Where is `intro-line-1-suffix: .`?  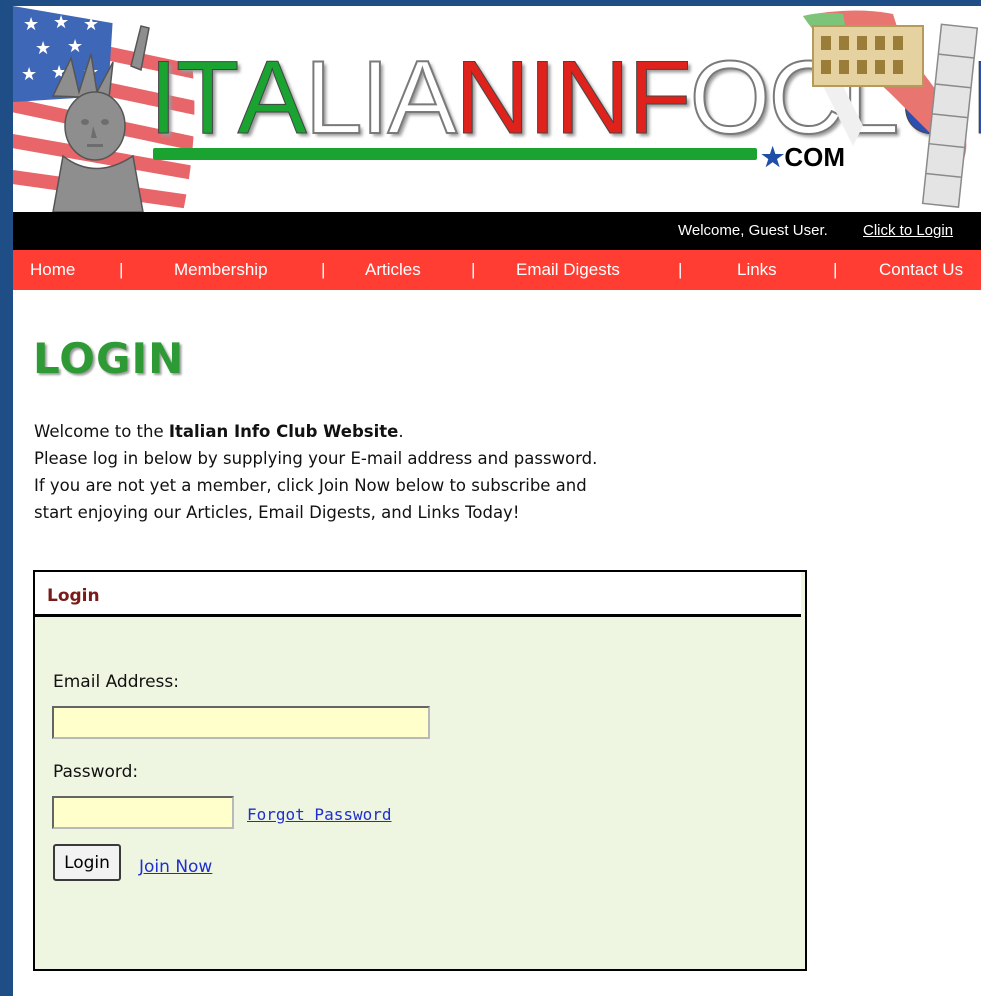
intro-line-1-suffix: . is located at coordinates (401, 431).